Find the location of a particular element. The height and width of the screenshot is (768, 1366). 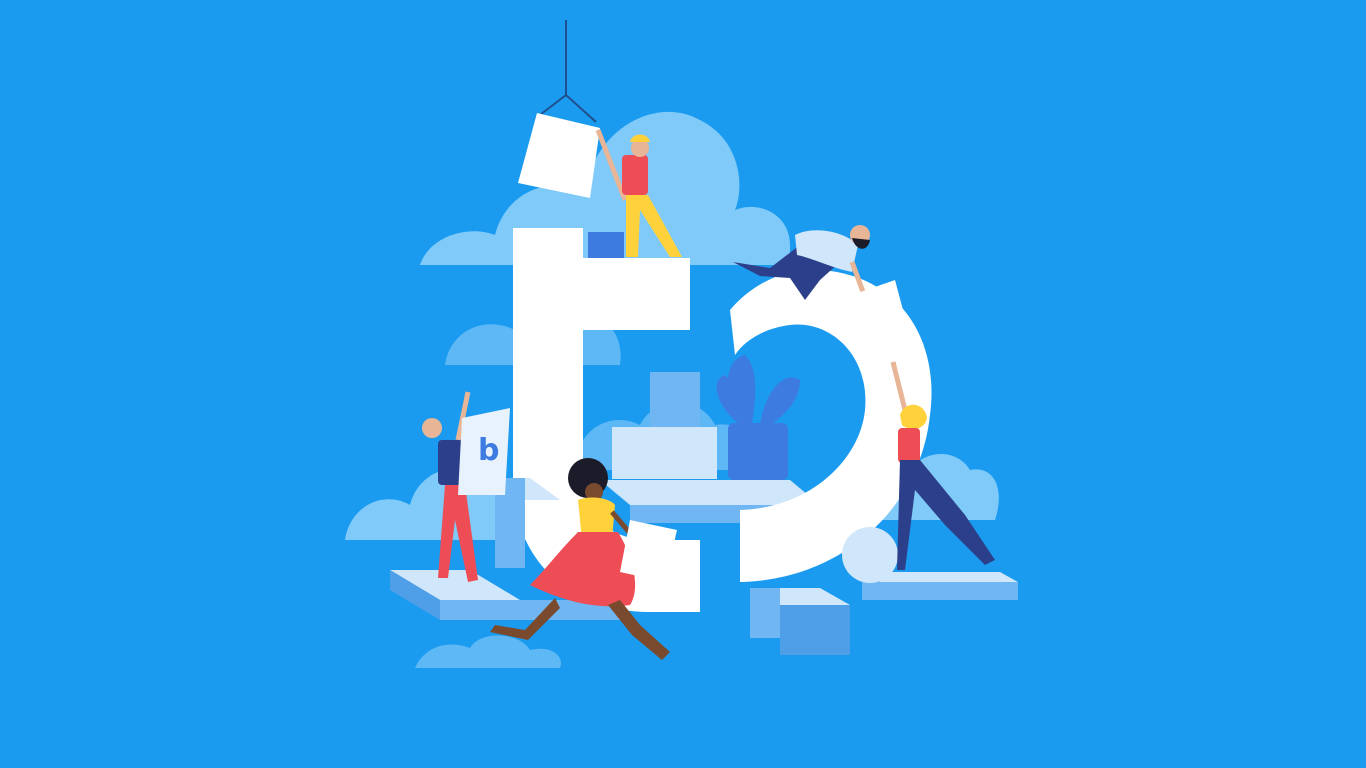

plant-pot is located at coordinates (758, 451).